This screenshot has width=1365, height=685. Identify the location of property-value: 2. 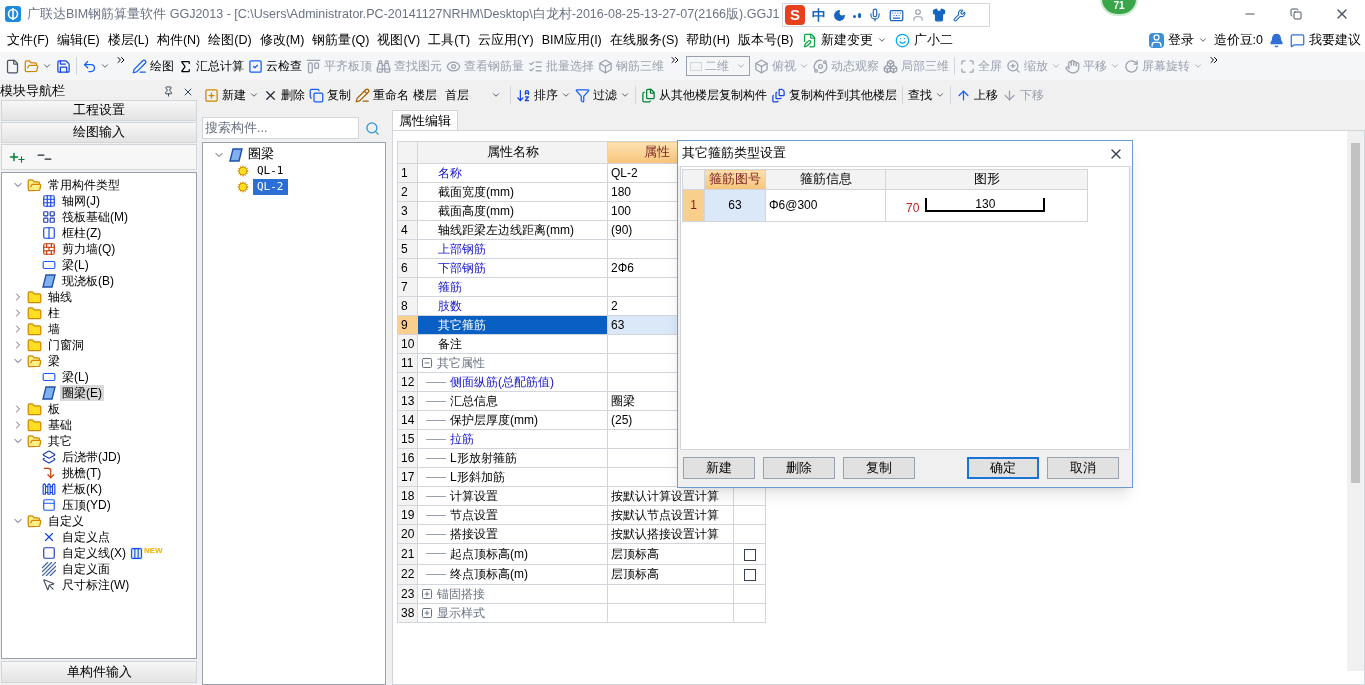
(614, 306).